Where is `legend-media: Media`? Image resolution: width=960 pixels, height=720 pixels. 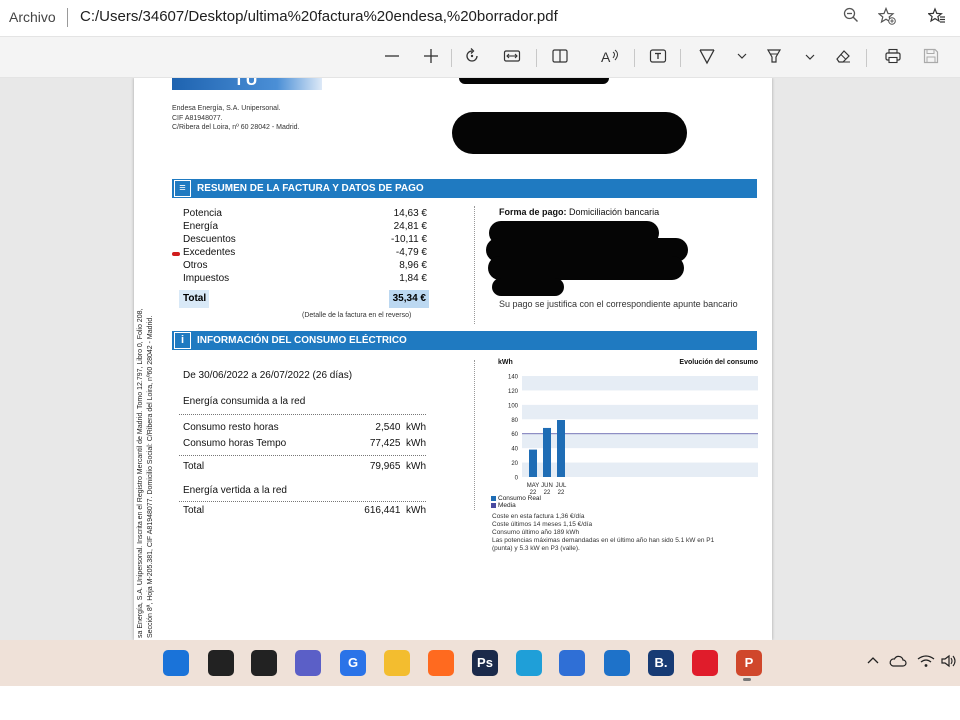
legend-media: Media is located at coordinates (503, 505).